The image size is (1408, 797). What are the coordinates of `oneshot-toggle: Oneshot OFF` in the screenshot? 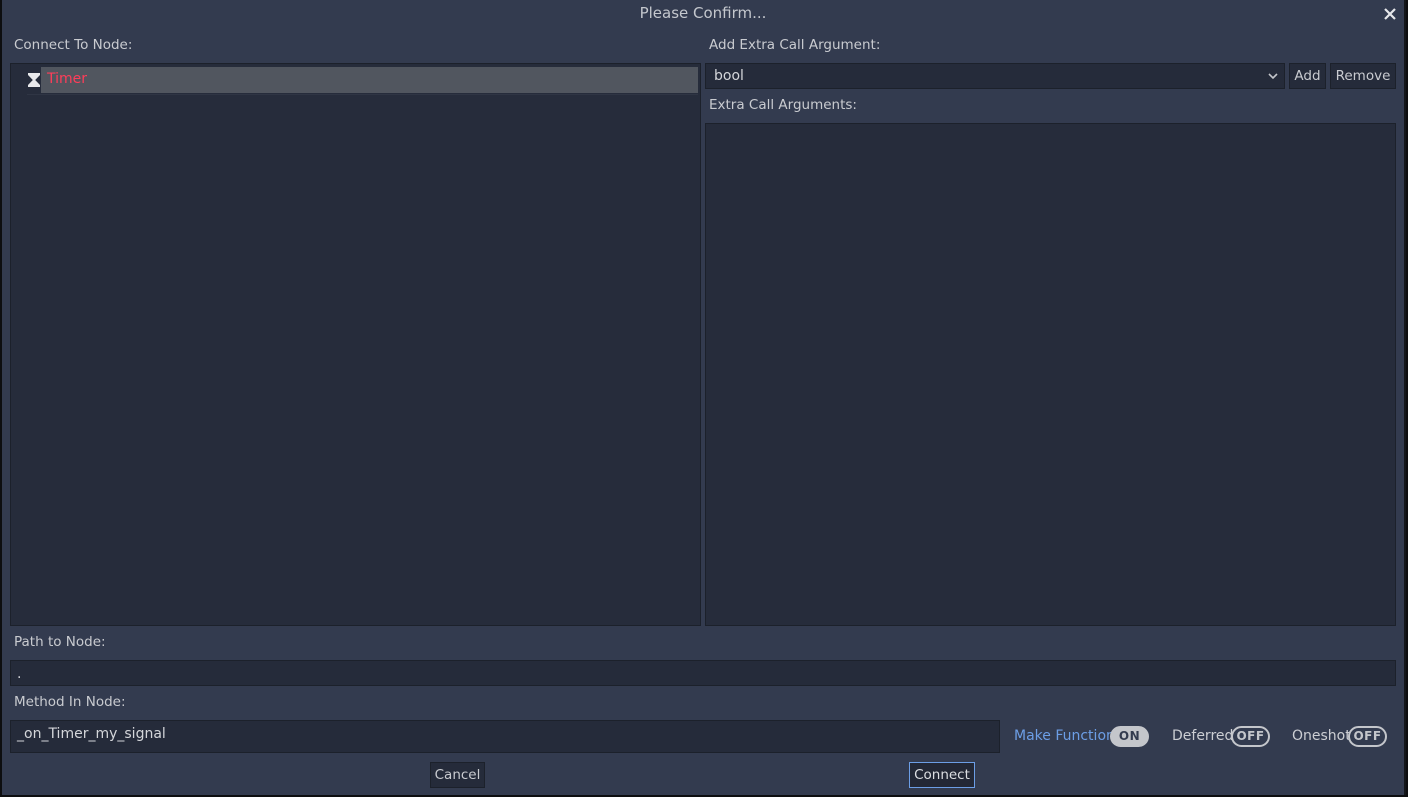 It's located at (1342, 737).